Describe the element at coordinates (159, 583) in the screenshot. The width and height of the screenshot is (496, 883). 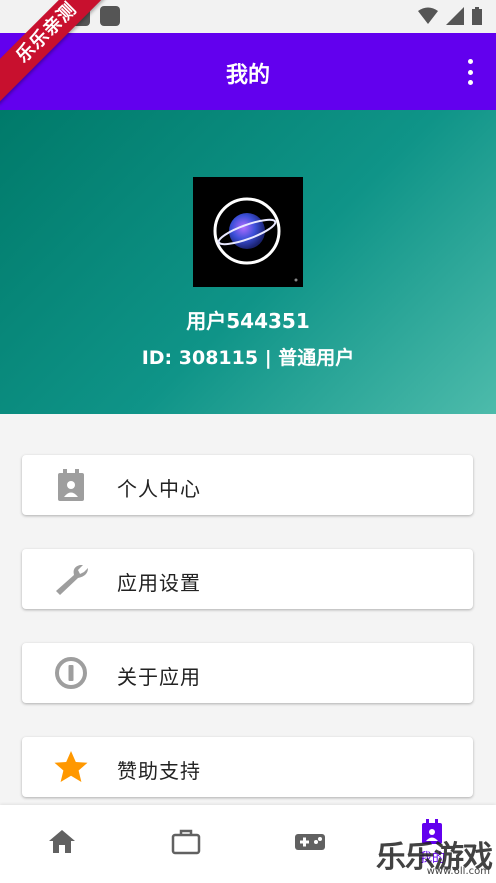
I see `menu-label: 应用设置` at that location.